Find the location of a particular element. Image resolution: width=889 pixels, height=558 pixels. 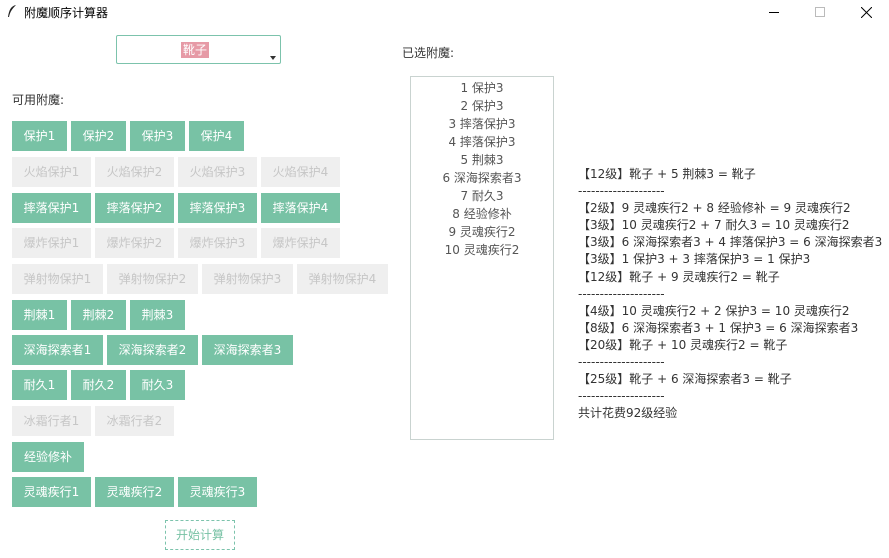

result-step: 【3级】6 深海探索者3 + 4 摔落保护3 = 6 深海探索者3 is located at coordinates (730, 242).